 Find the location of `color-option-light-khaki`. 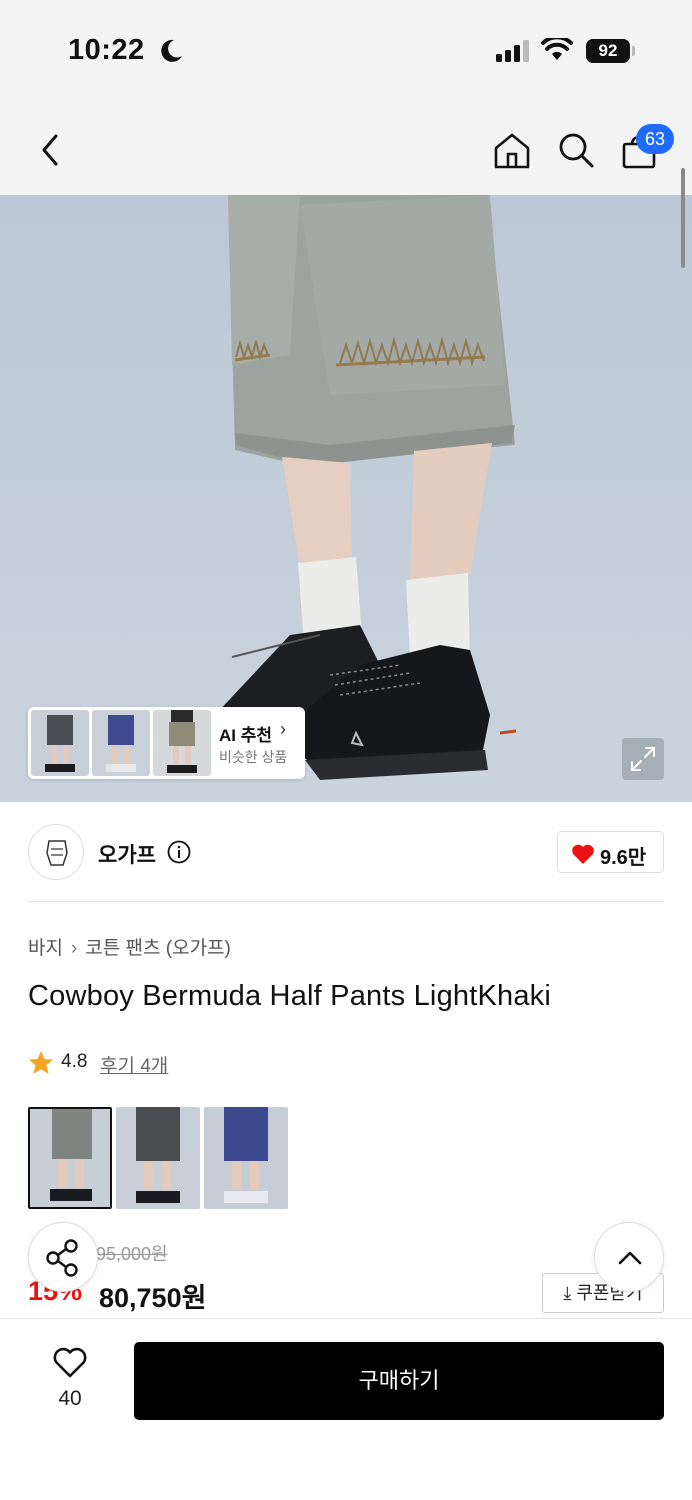

color-option-light-khaki is located at coordinates (70, 1158).